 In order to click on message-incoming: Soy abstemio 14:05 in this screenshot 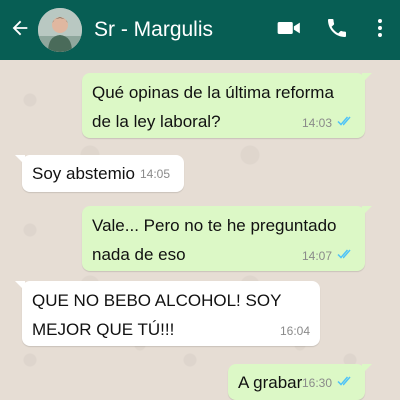, I will do `click(99, 173)`.